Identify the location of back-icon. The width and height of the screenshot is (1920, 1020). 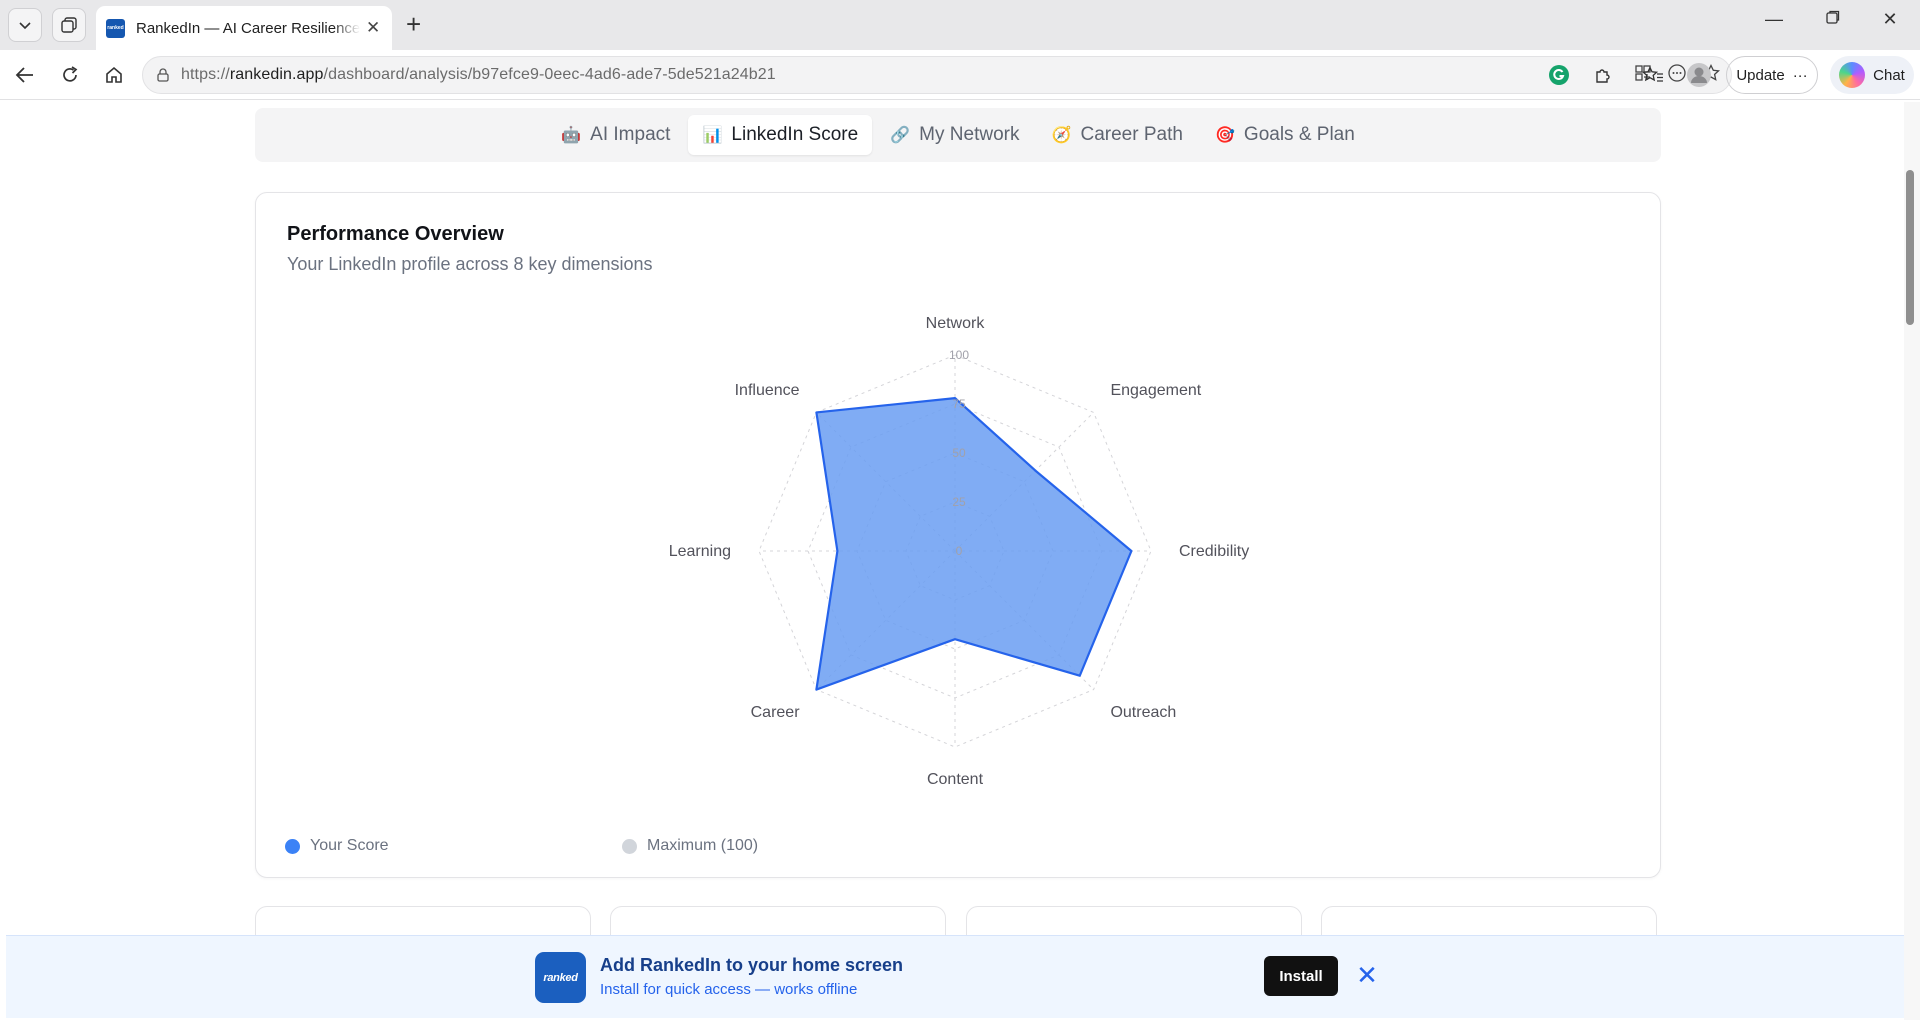
(25, 75).